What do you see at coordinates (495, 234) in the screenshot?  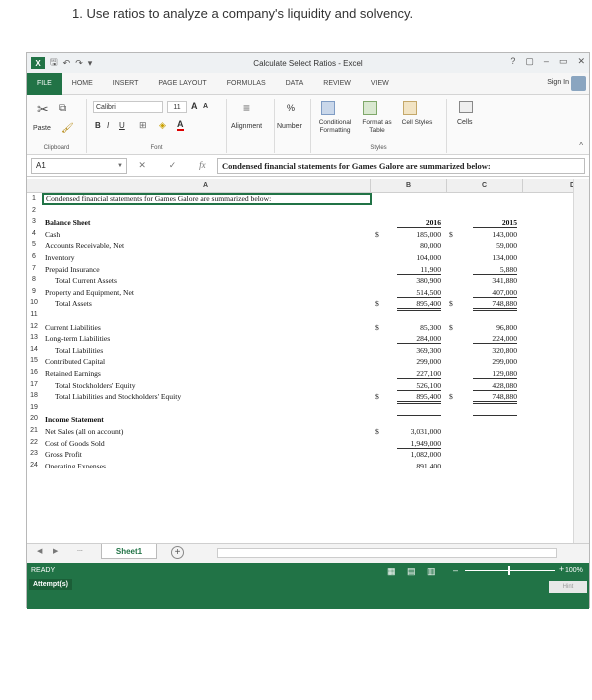 I see `cell-c: 143,000` at bounding box center [495, 234].